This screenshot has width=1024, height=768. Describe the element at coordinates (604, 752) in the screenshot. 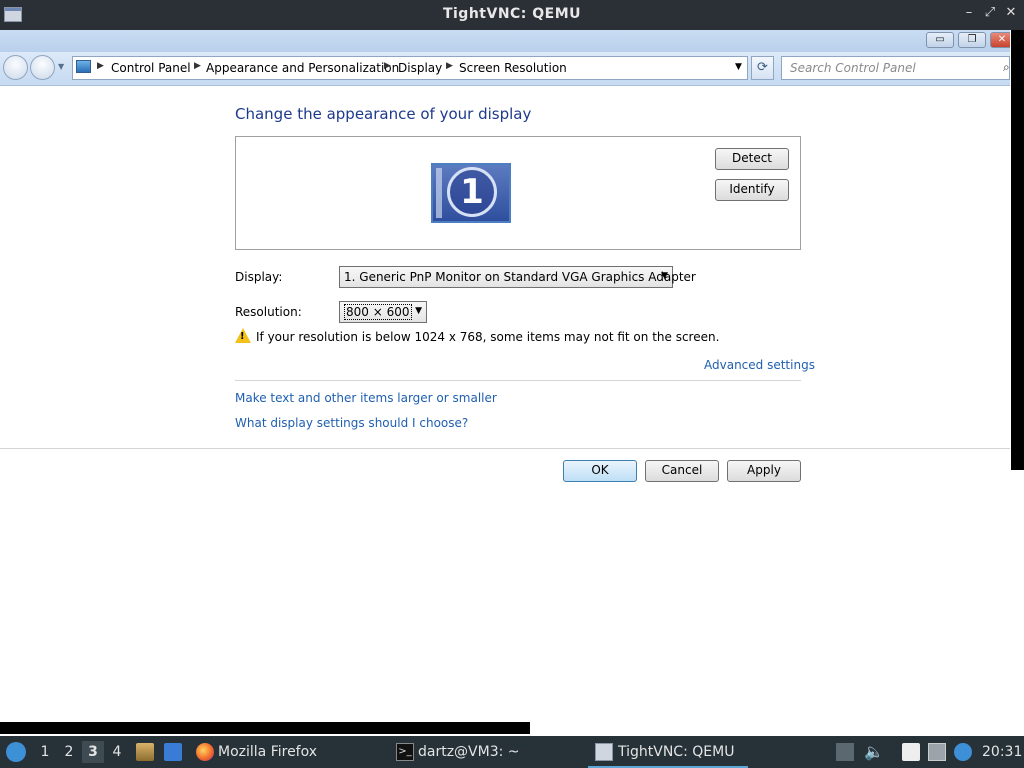

I see `tightvnc-icon` at that location.